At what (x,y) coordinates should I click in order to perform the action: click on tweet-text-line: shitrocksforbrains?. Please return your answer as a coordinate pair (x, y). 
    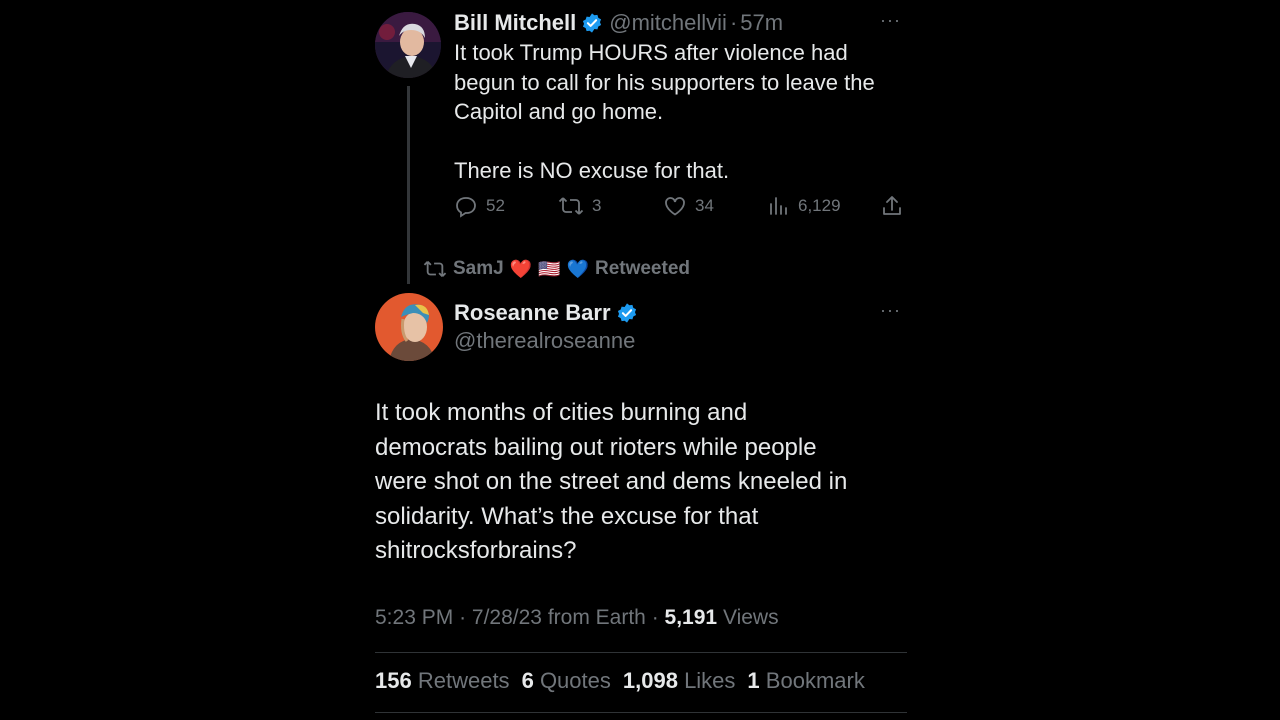
    Looking at the image, I should click on (476, 551).